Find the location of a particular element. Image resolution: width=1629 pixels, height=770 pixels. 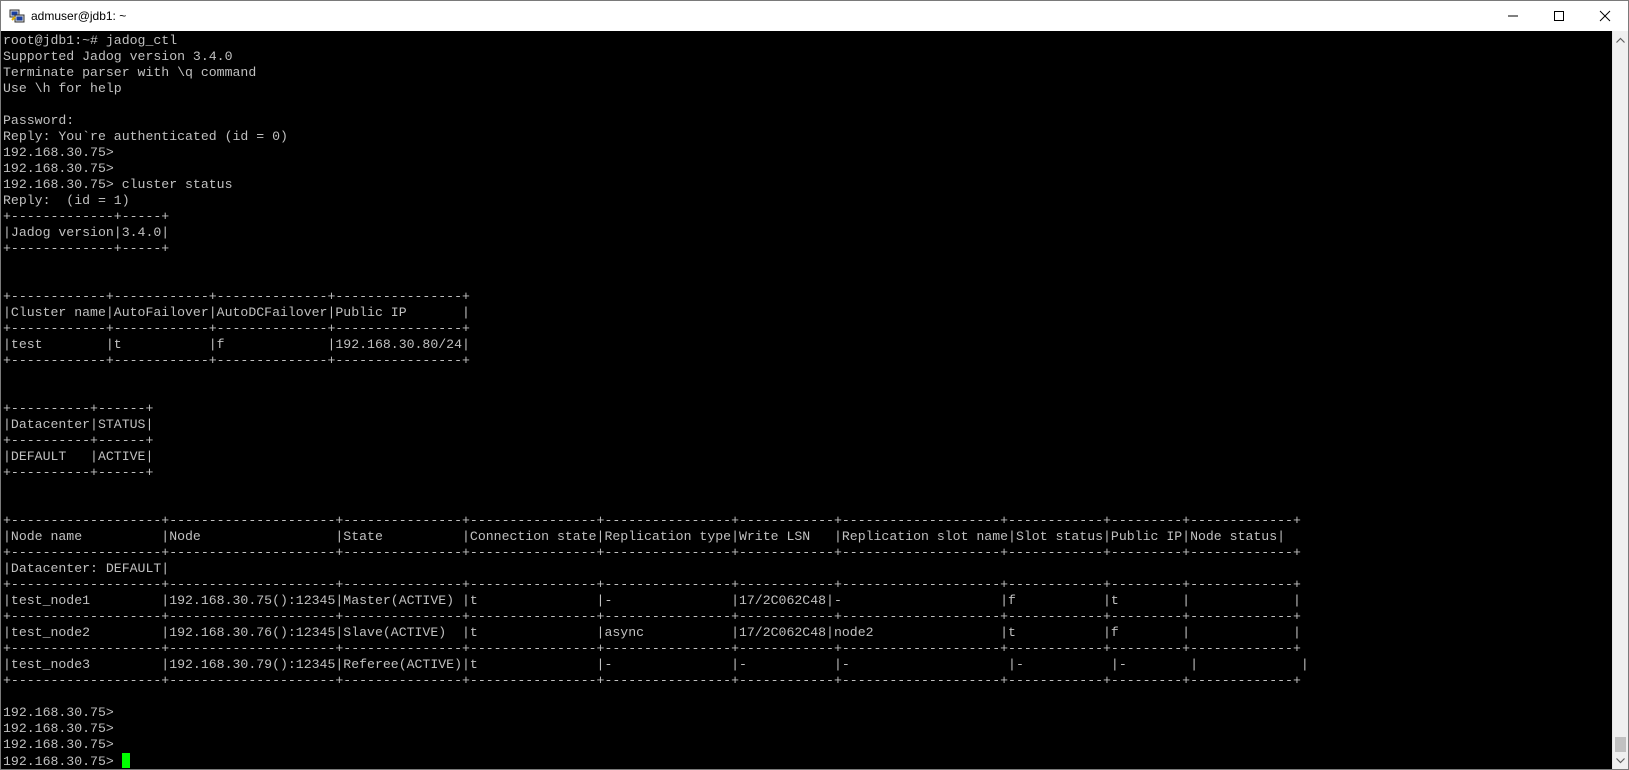

maximize-icon is located at coordinates (1559, 16).